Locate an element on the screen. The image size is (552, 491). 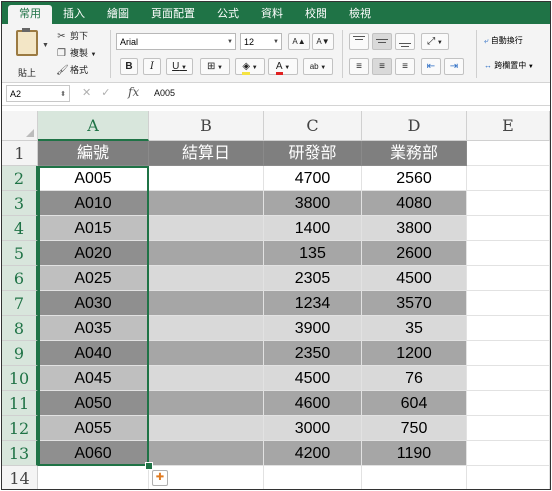
row-header: 10 is located at coordinates (20, 378).